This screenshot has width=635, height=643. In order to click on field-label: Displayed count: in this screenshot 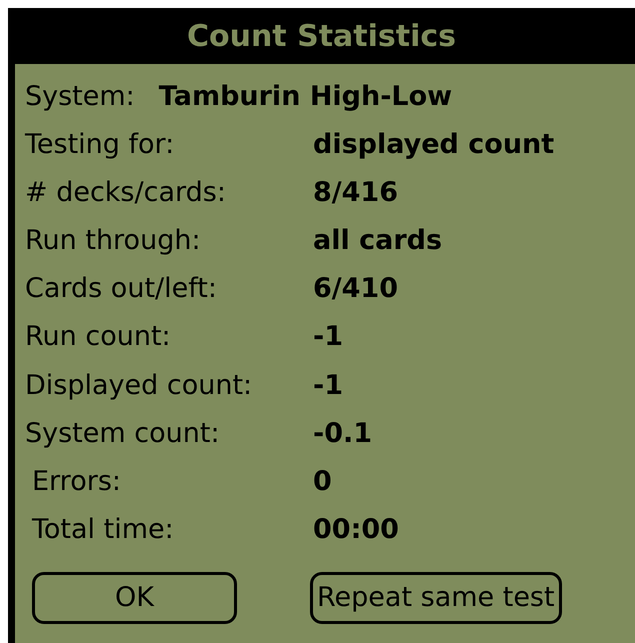, I will do `click(139, 385)`.